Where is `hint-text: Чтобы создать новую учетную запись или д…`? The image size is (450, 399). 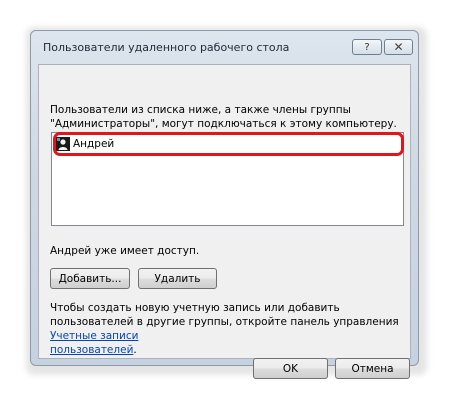 hint-text: Чтобы создать новую учетную запись или д… is located at coordinates (224, 329).